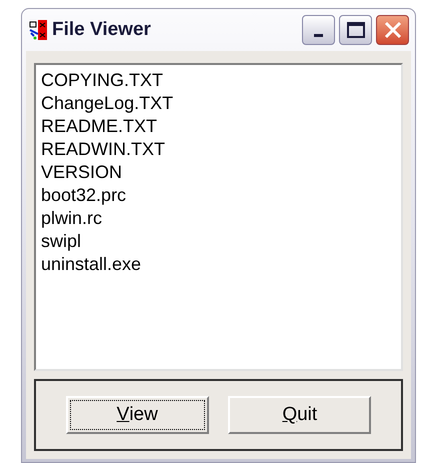 Image resolution: width=421 pixels, height=463 pixels. I want to click on minimize-button, so click(318, 30).